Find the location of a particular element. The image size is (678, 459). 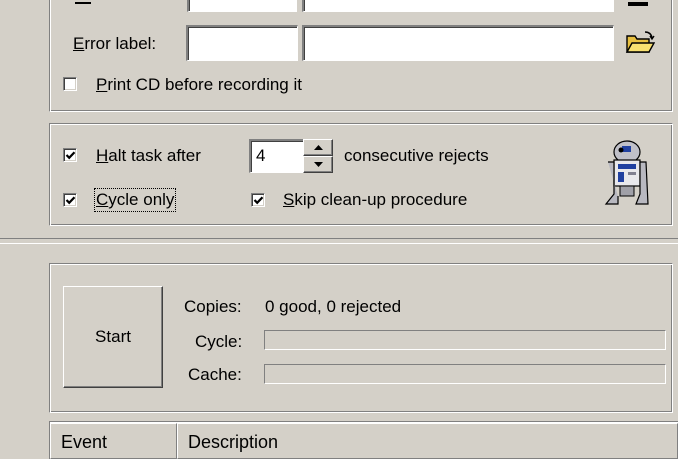

reject-count-value: 4 is located at coordinates (261, 155).